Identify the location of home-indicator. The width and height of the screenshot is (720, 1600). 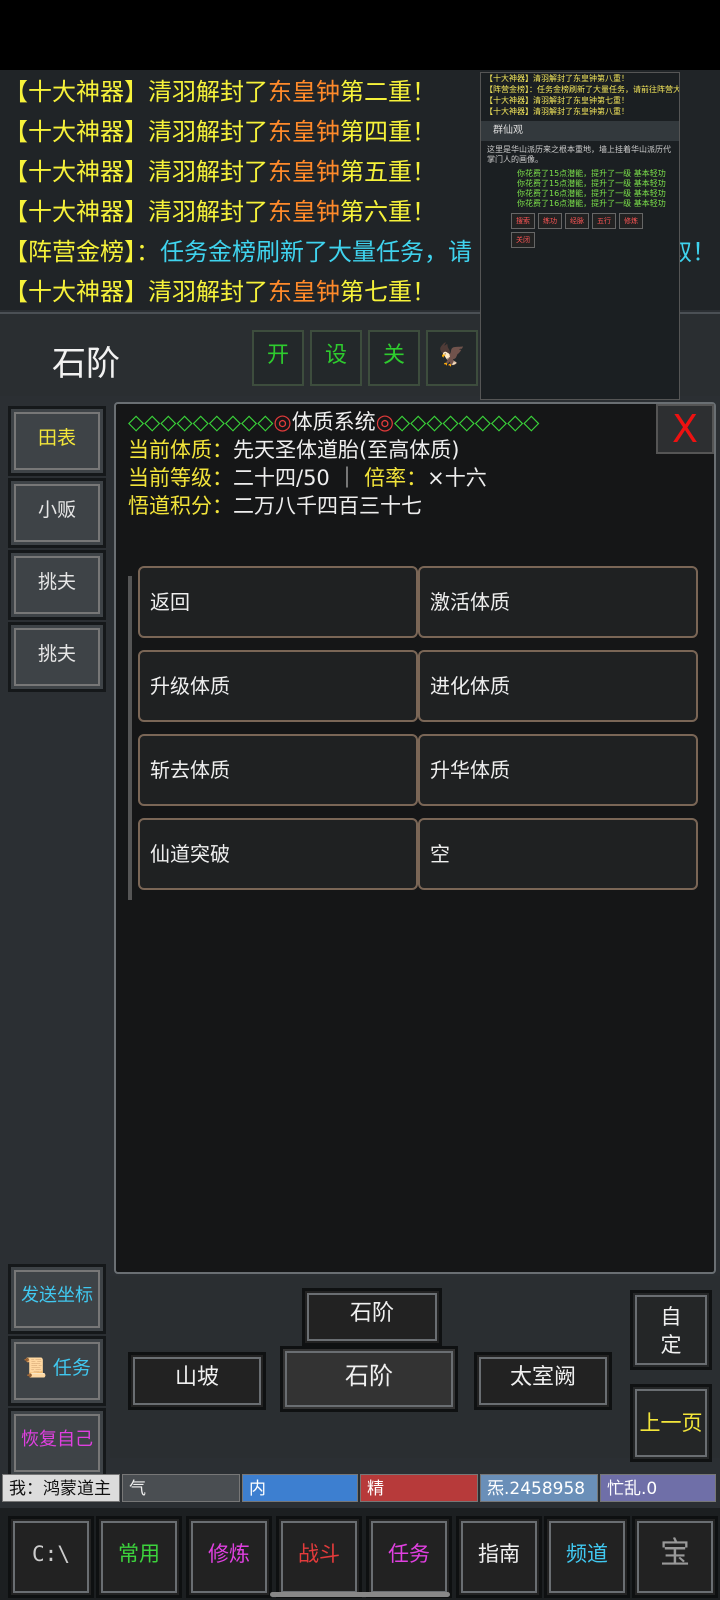
(360, 1594).